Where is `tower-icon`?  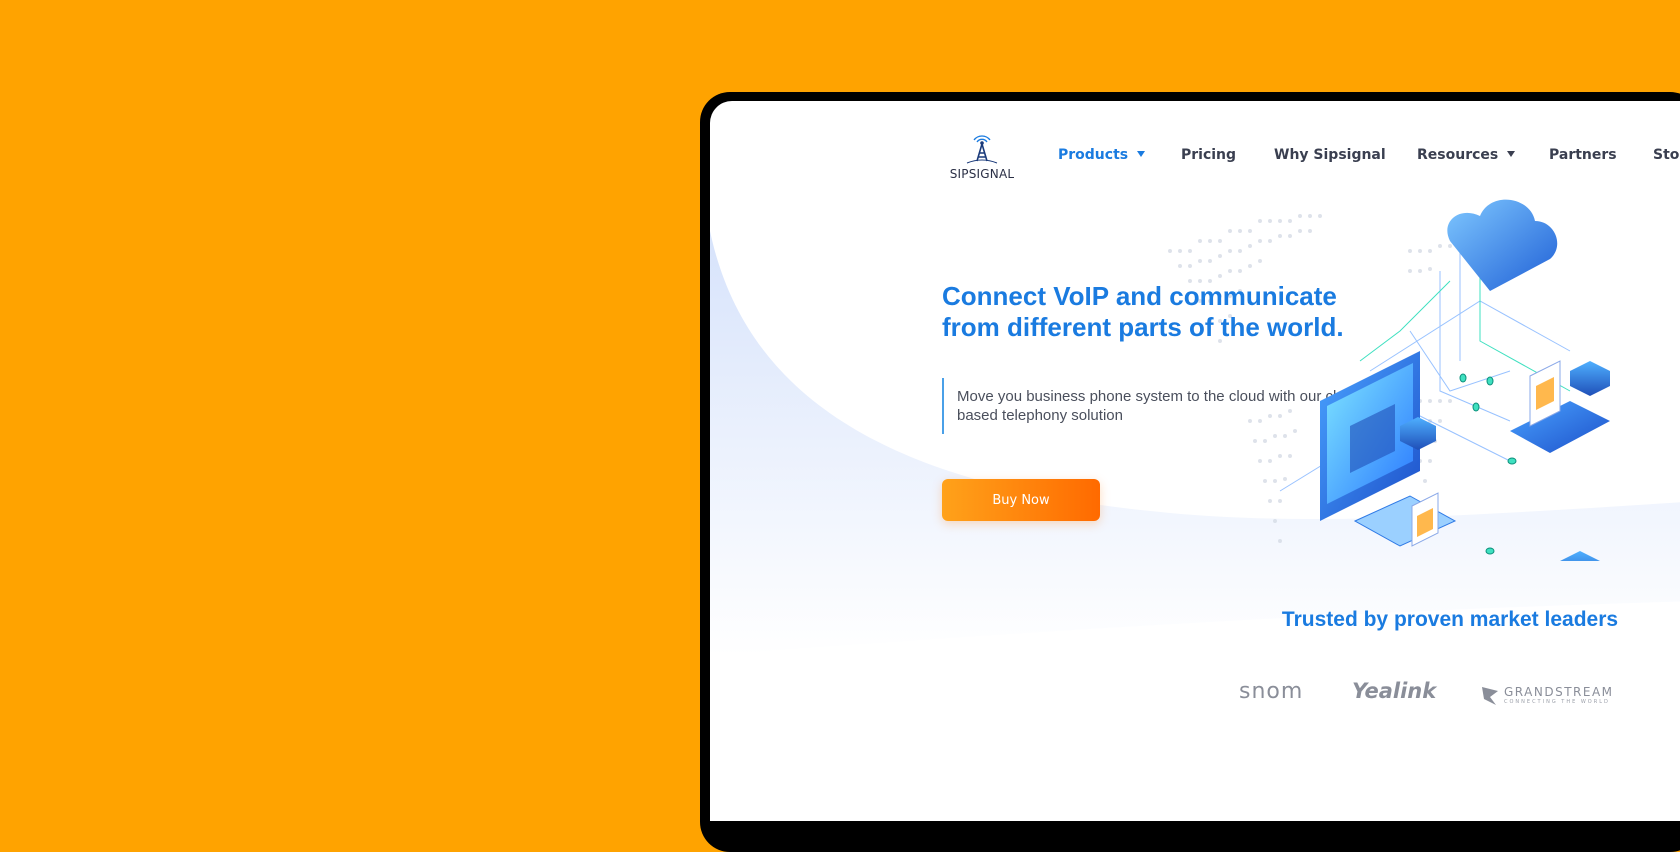
tower-icon is located at coordinates (982, 149).